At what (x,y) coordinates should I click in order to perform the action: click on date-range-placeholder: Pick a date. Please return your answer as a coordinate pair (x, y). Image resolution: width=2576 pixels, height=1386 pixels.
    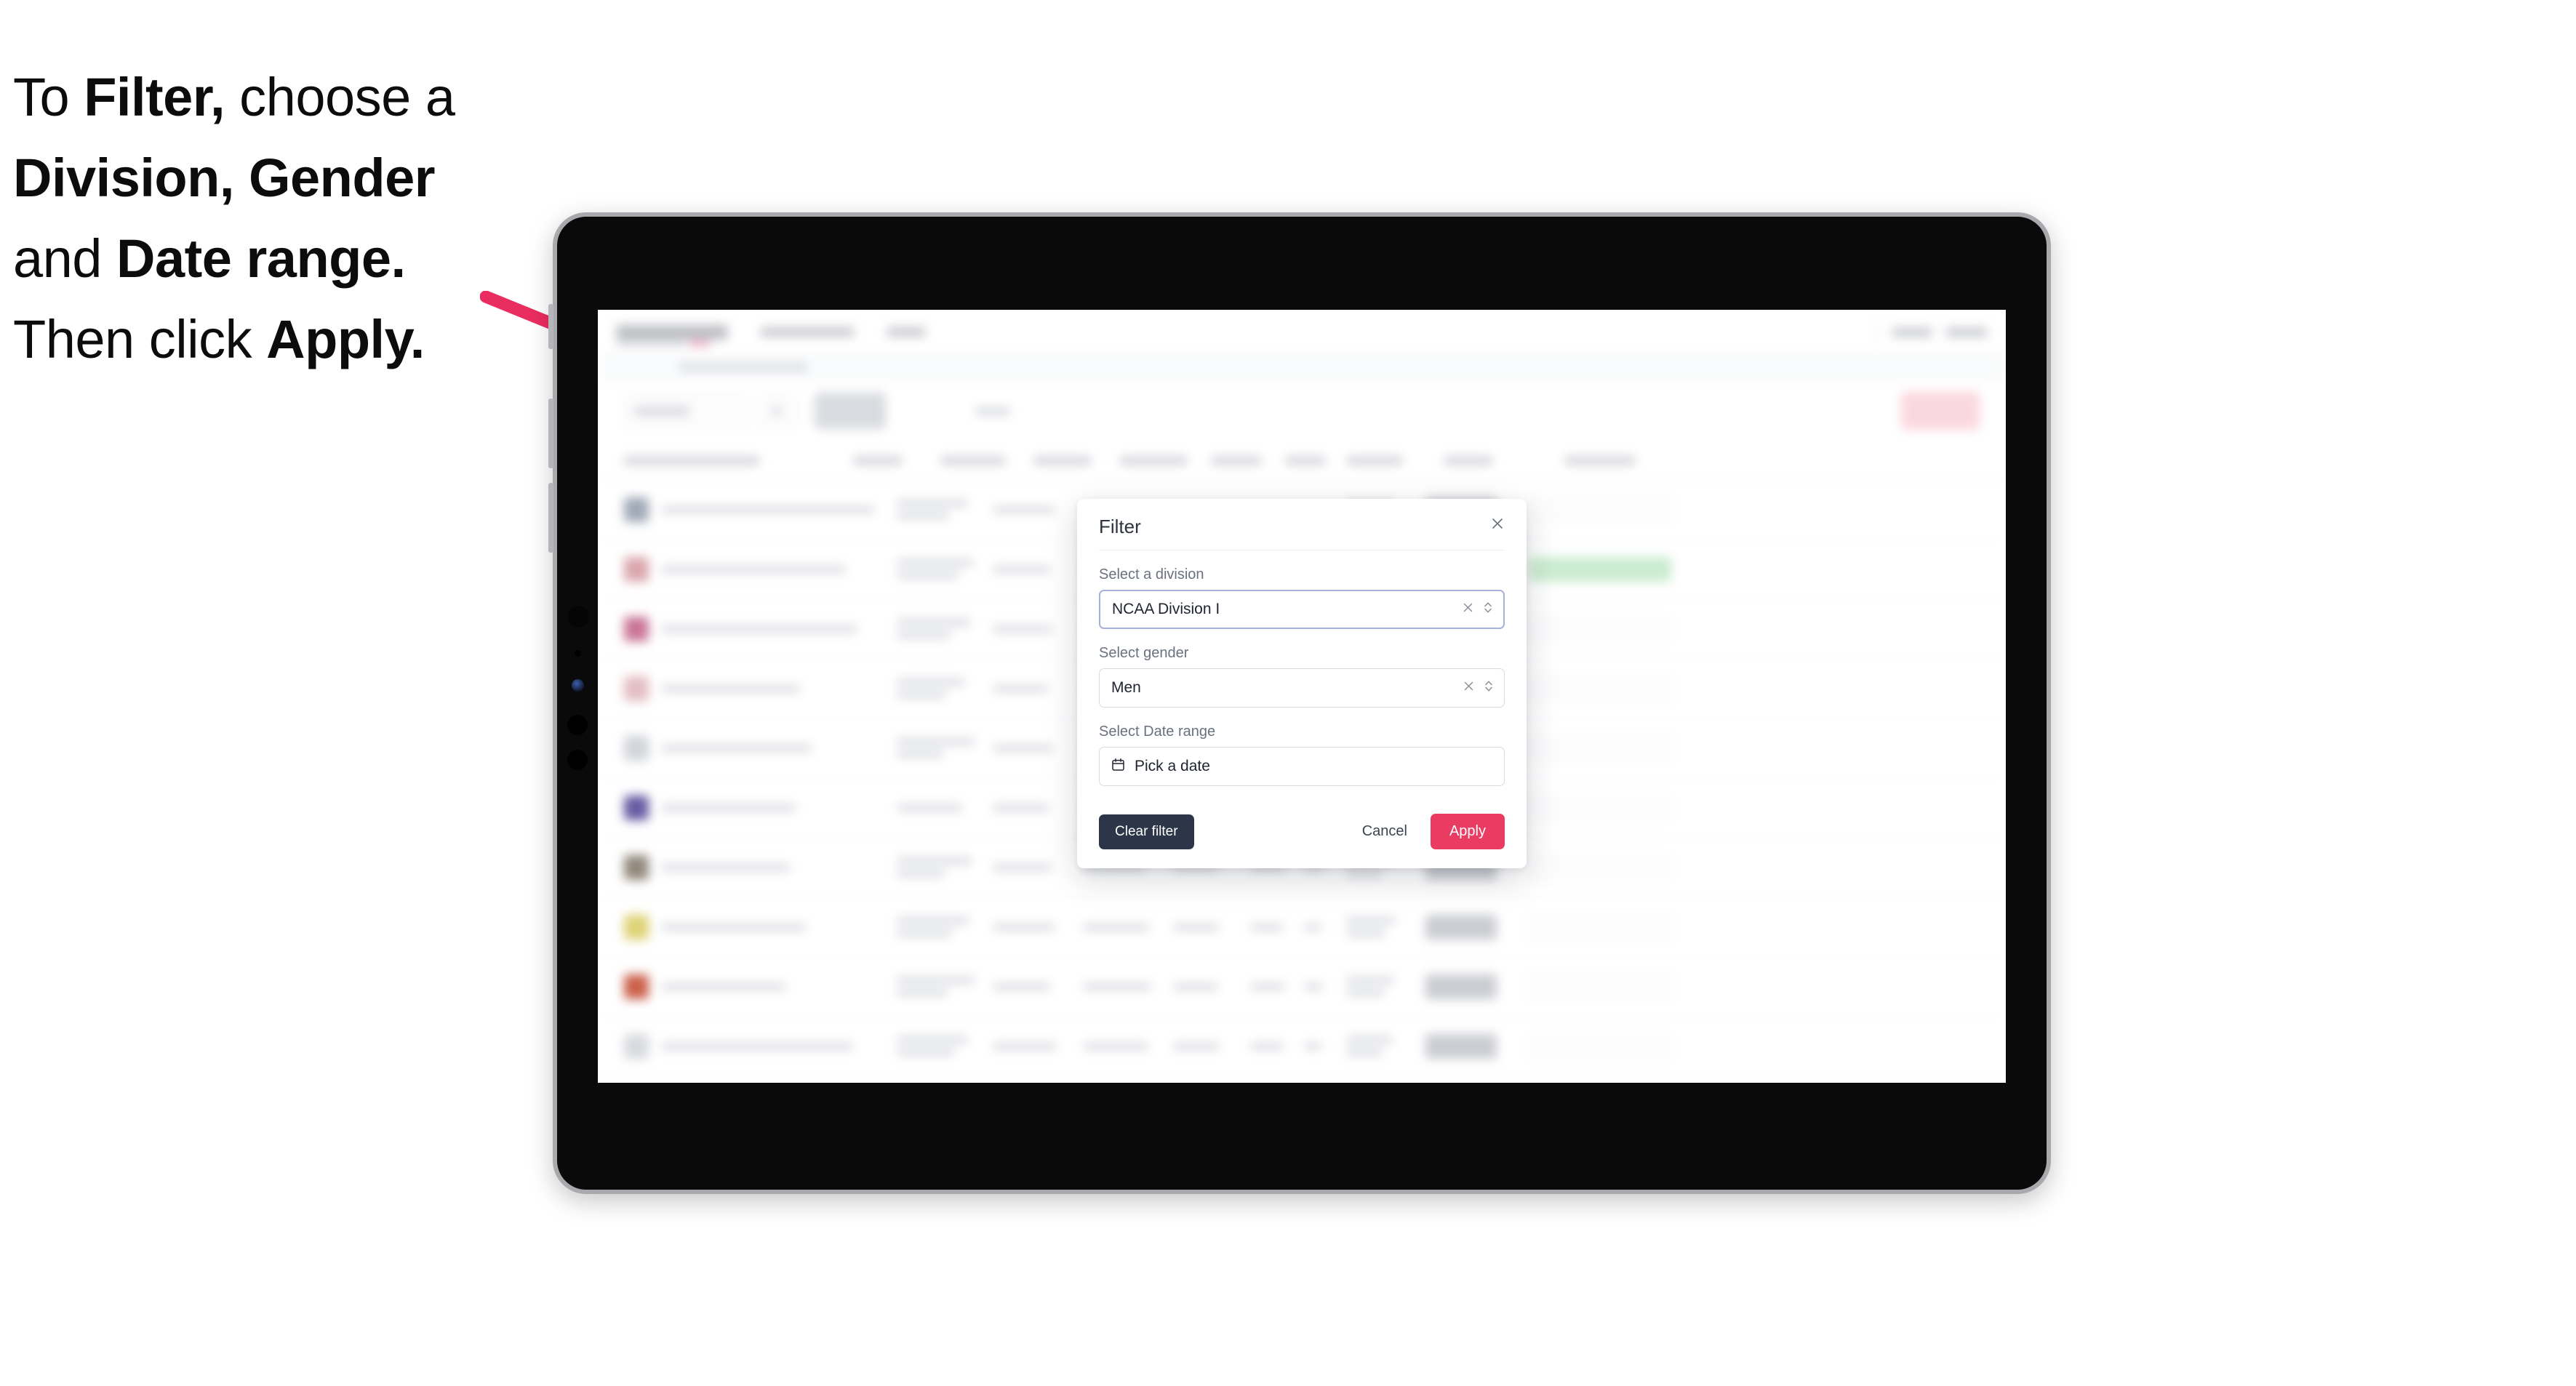
    Looking at the image, I should click on (1172, 766).